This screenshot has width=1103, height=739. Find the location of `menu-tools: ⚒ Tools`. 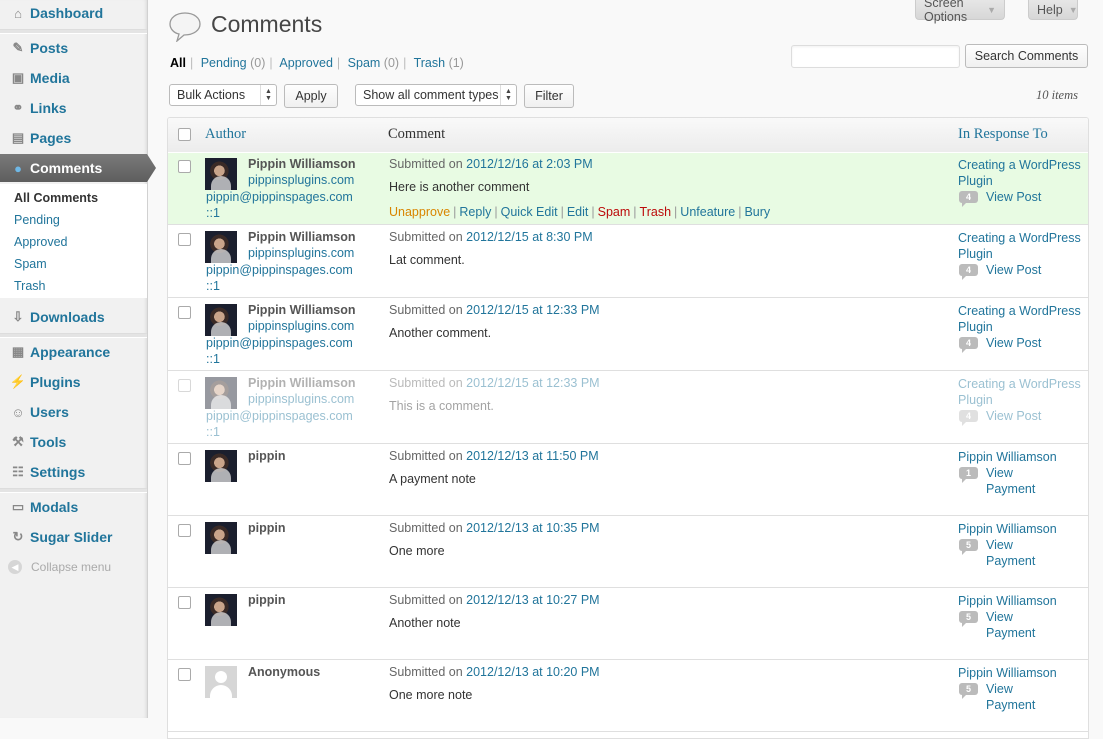

menu-tools: ⚒ Tools is located at coordinates (73, 442).